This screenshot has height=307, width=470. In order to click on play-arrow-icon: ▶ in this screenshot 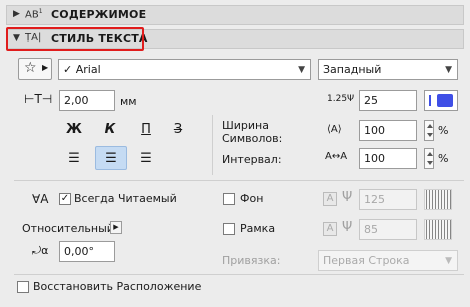, I will do `click(116, 227)`.